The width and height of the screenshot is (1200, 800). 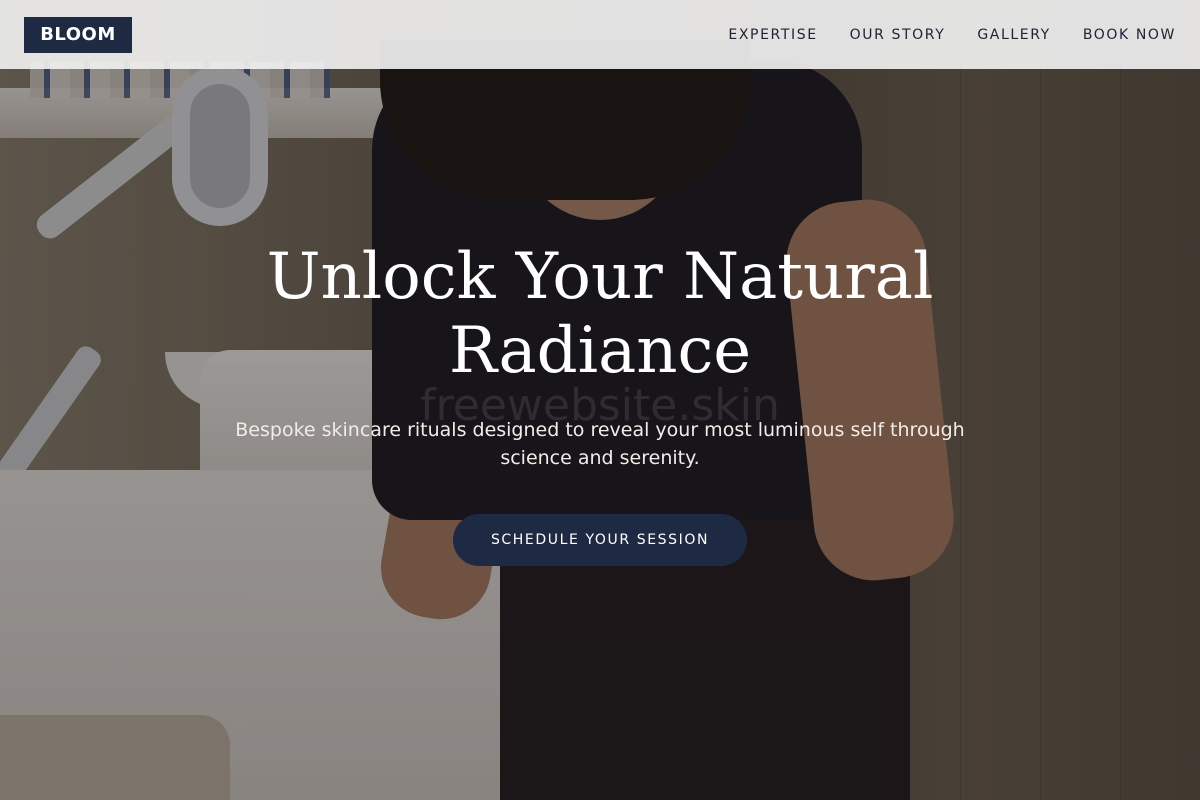 I want to click on main-nav: EXPERTISE OUR STORY GALLERY BOOK NOW, so click(x=952, y=35).